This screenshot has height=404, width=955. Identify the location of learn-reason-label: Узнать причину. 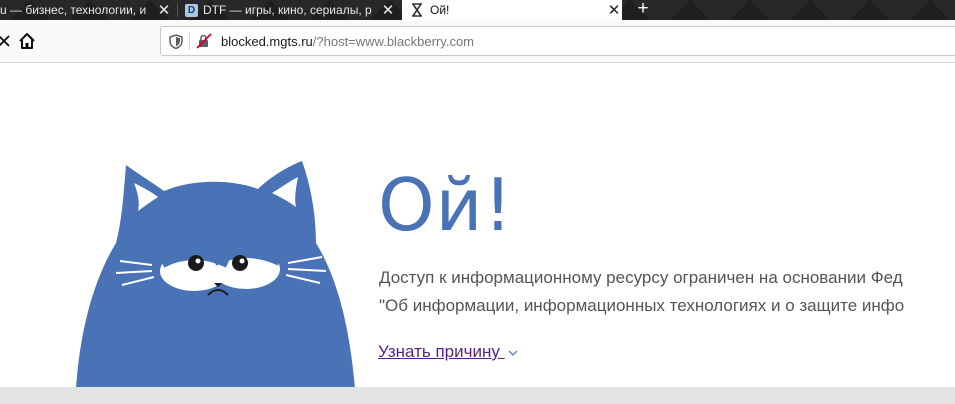
(439, 351).